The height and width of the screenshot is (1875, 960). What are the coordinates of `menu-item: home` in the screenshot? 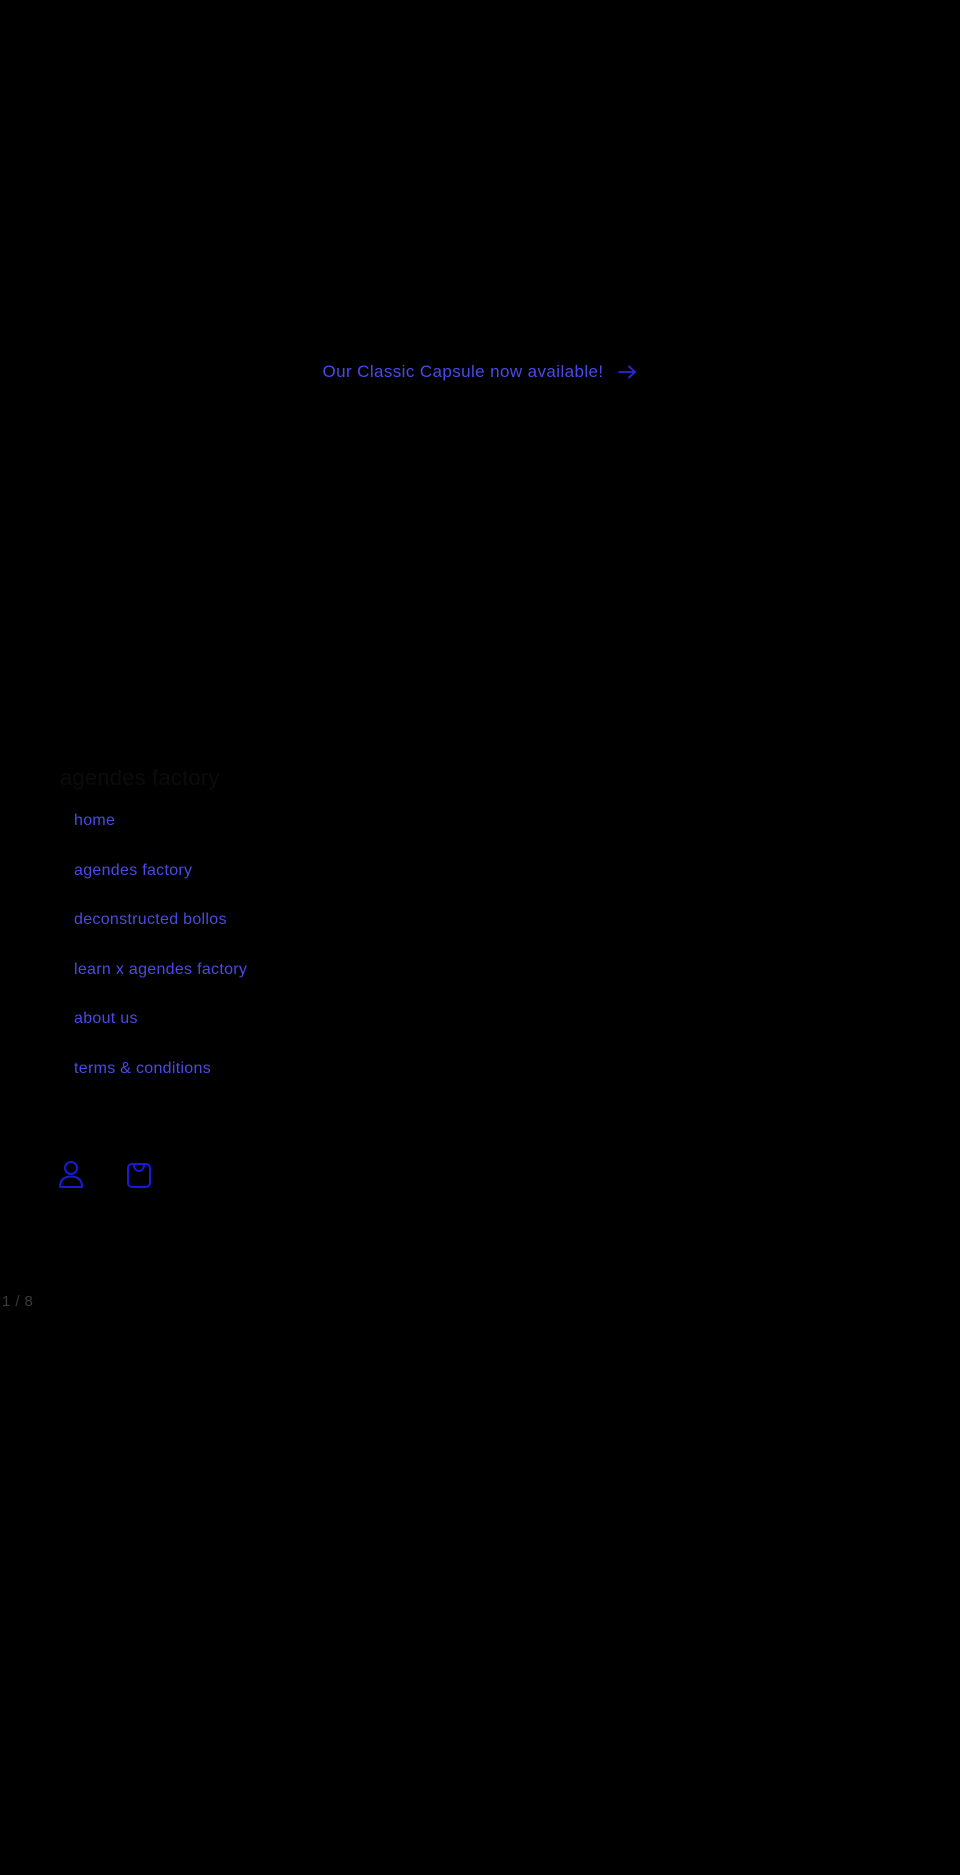 It's located at (160, 837).